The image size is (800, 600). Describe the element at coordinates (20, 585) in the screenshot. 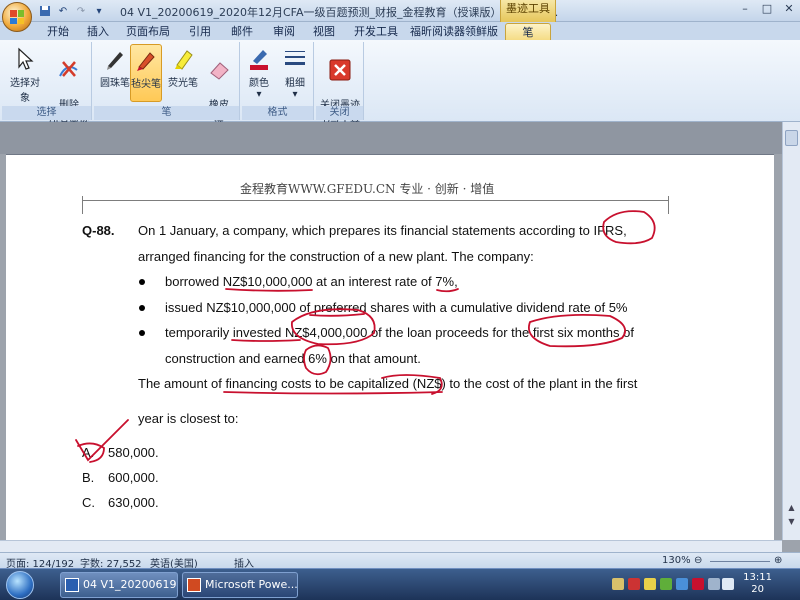

I see `start-button` at that location.